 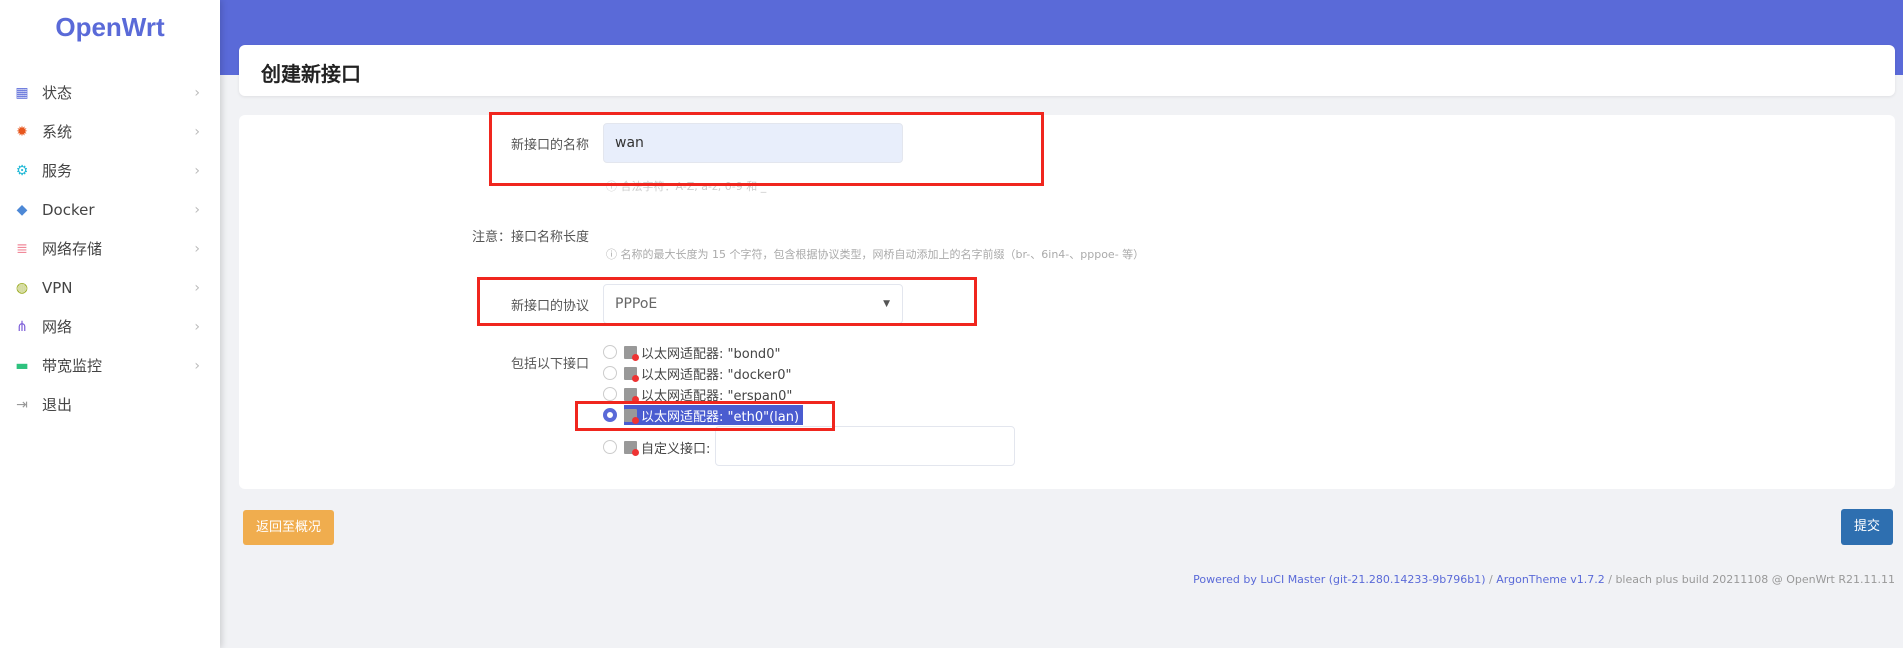 I want to click on sidebar-item-label: VPN, so click(x=57, y=287).